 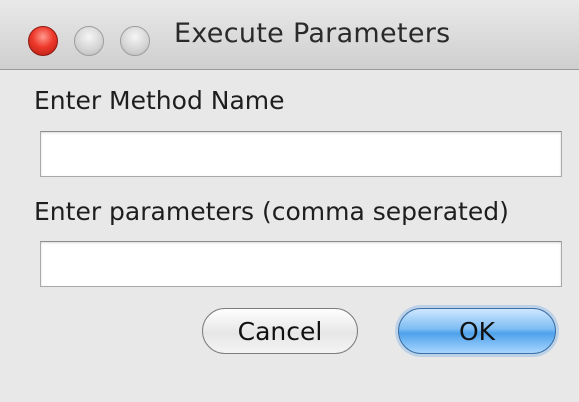 I want to click on zoom-icon, so click(x=135, y=41).